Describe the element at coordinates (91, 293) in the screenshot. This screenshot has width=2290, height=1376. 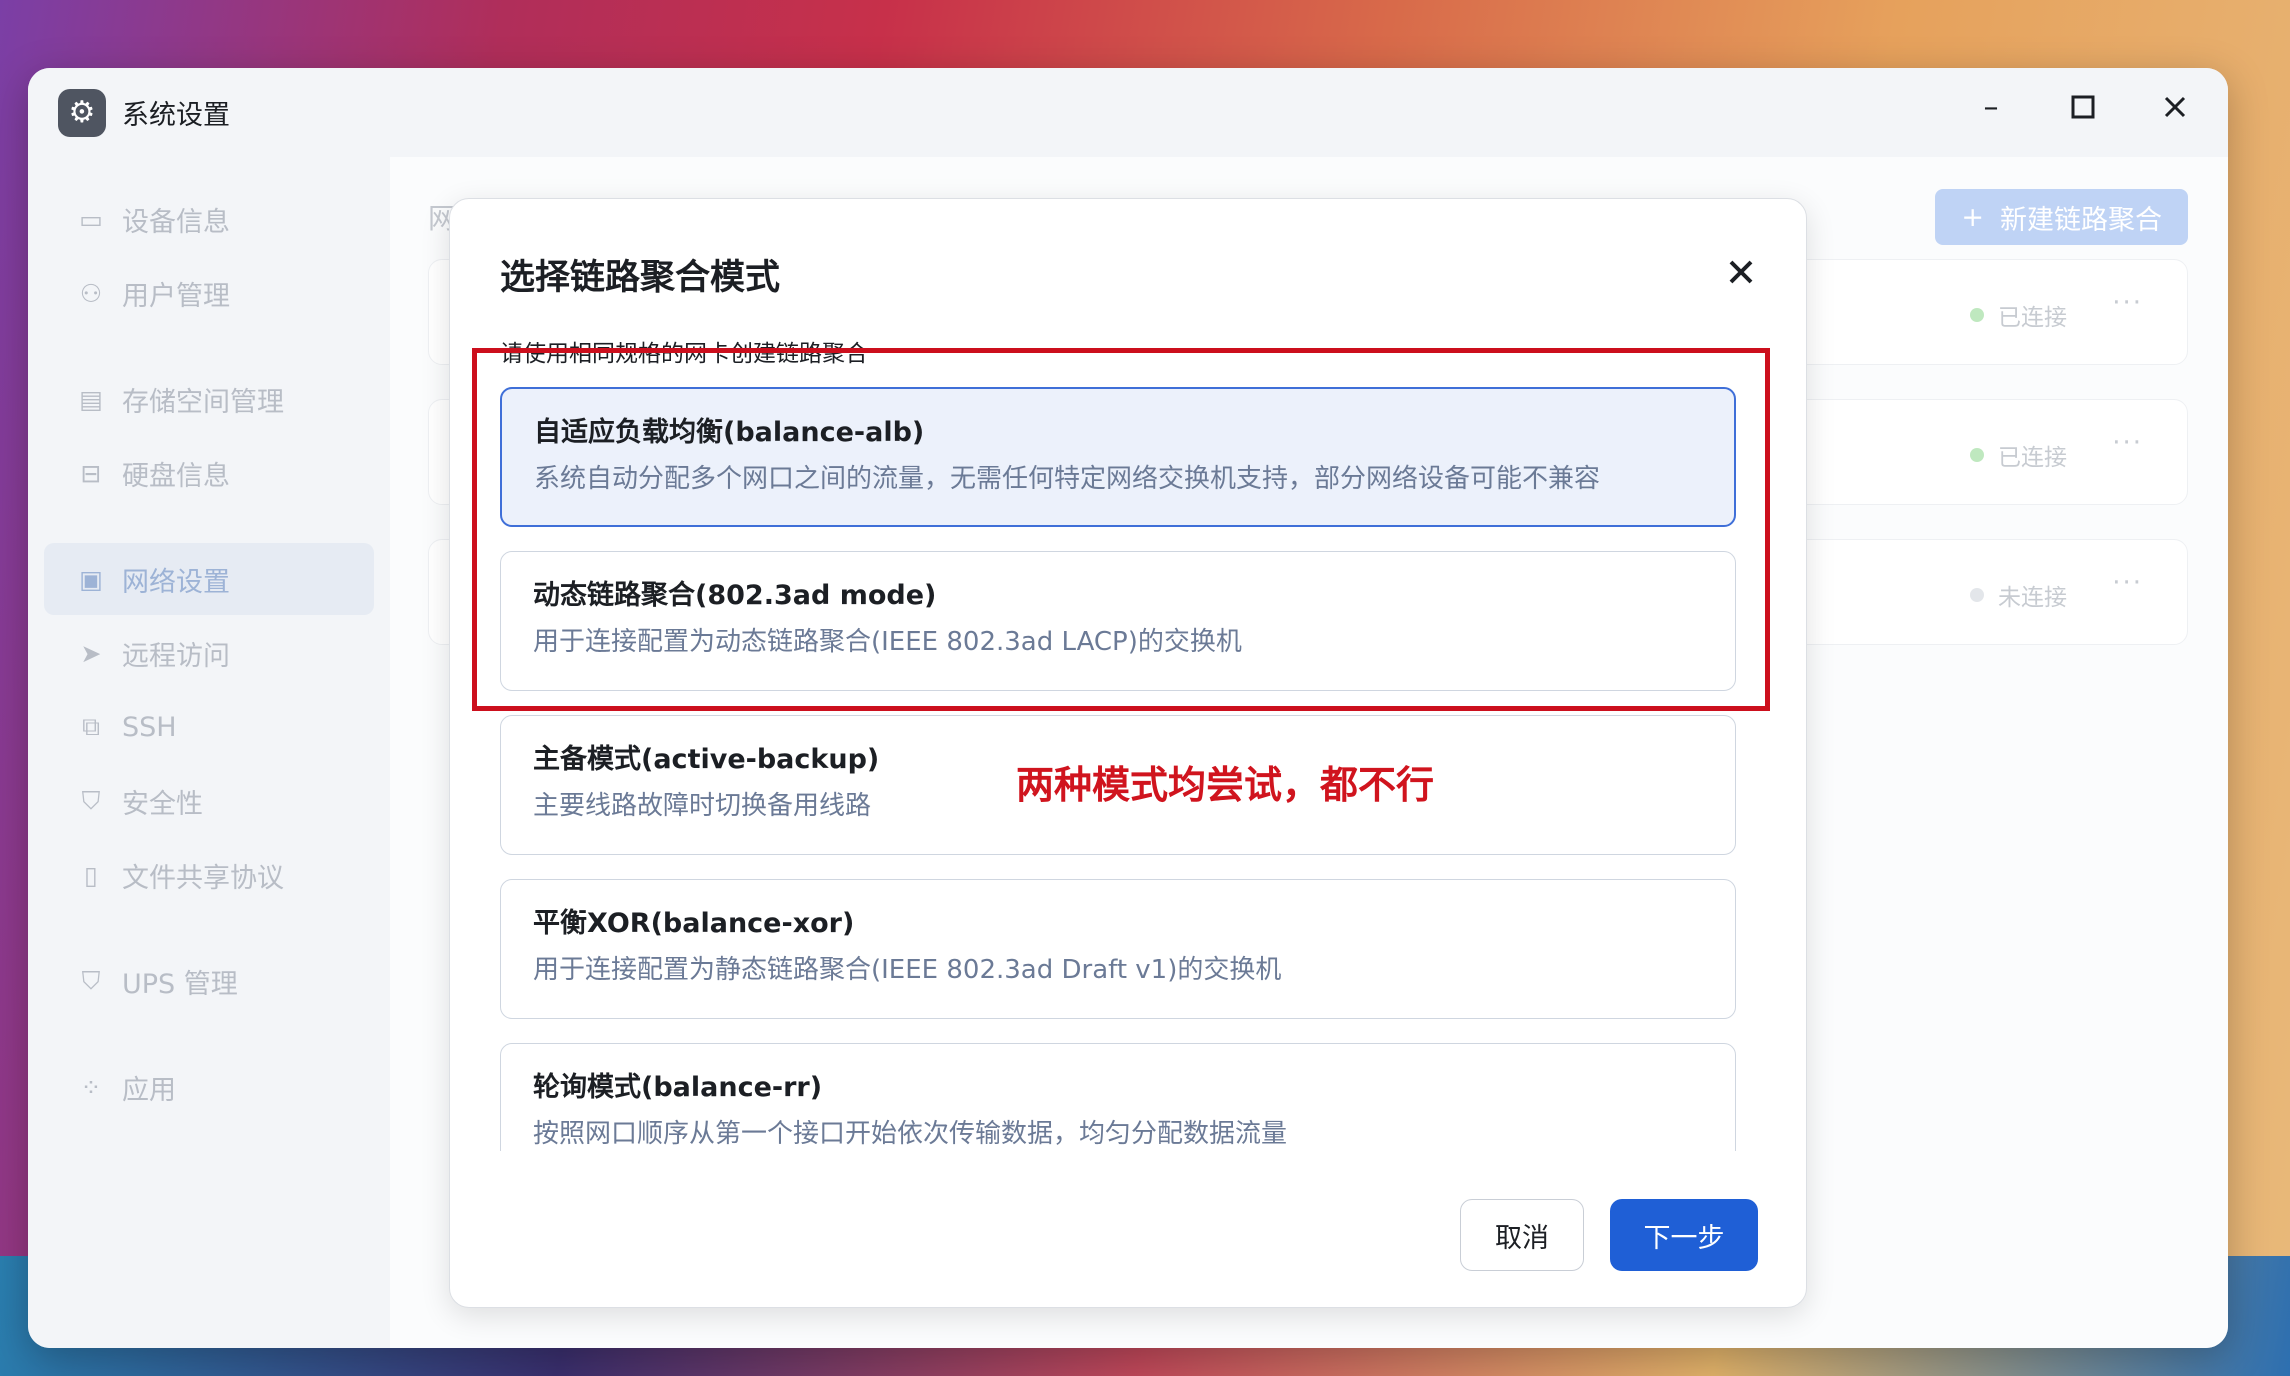
I see `user-icon: ⚇` at that location.